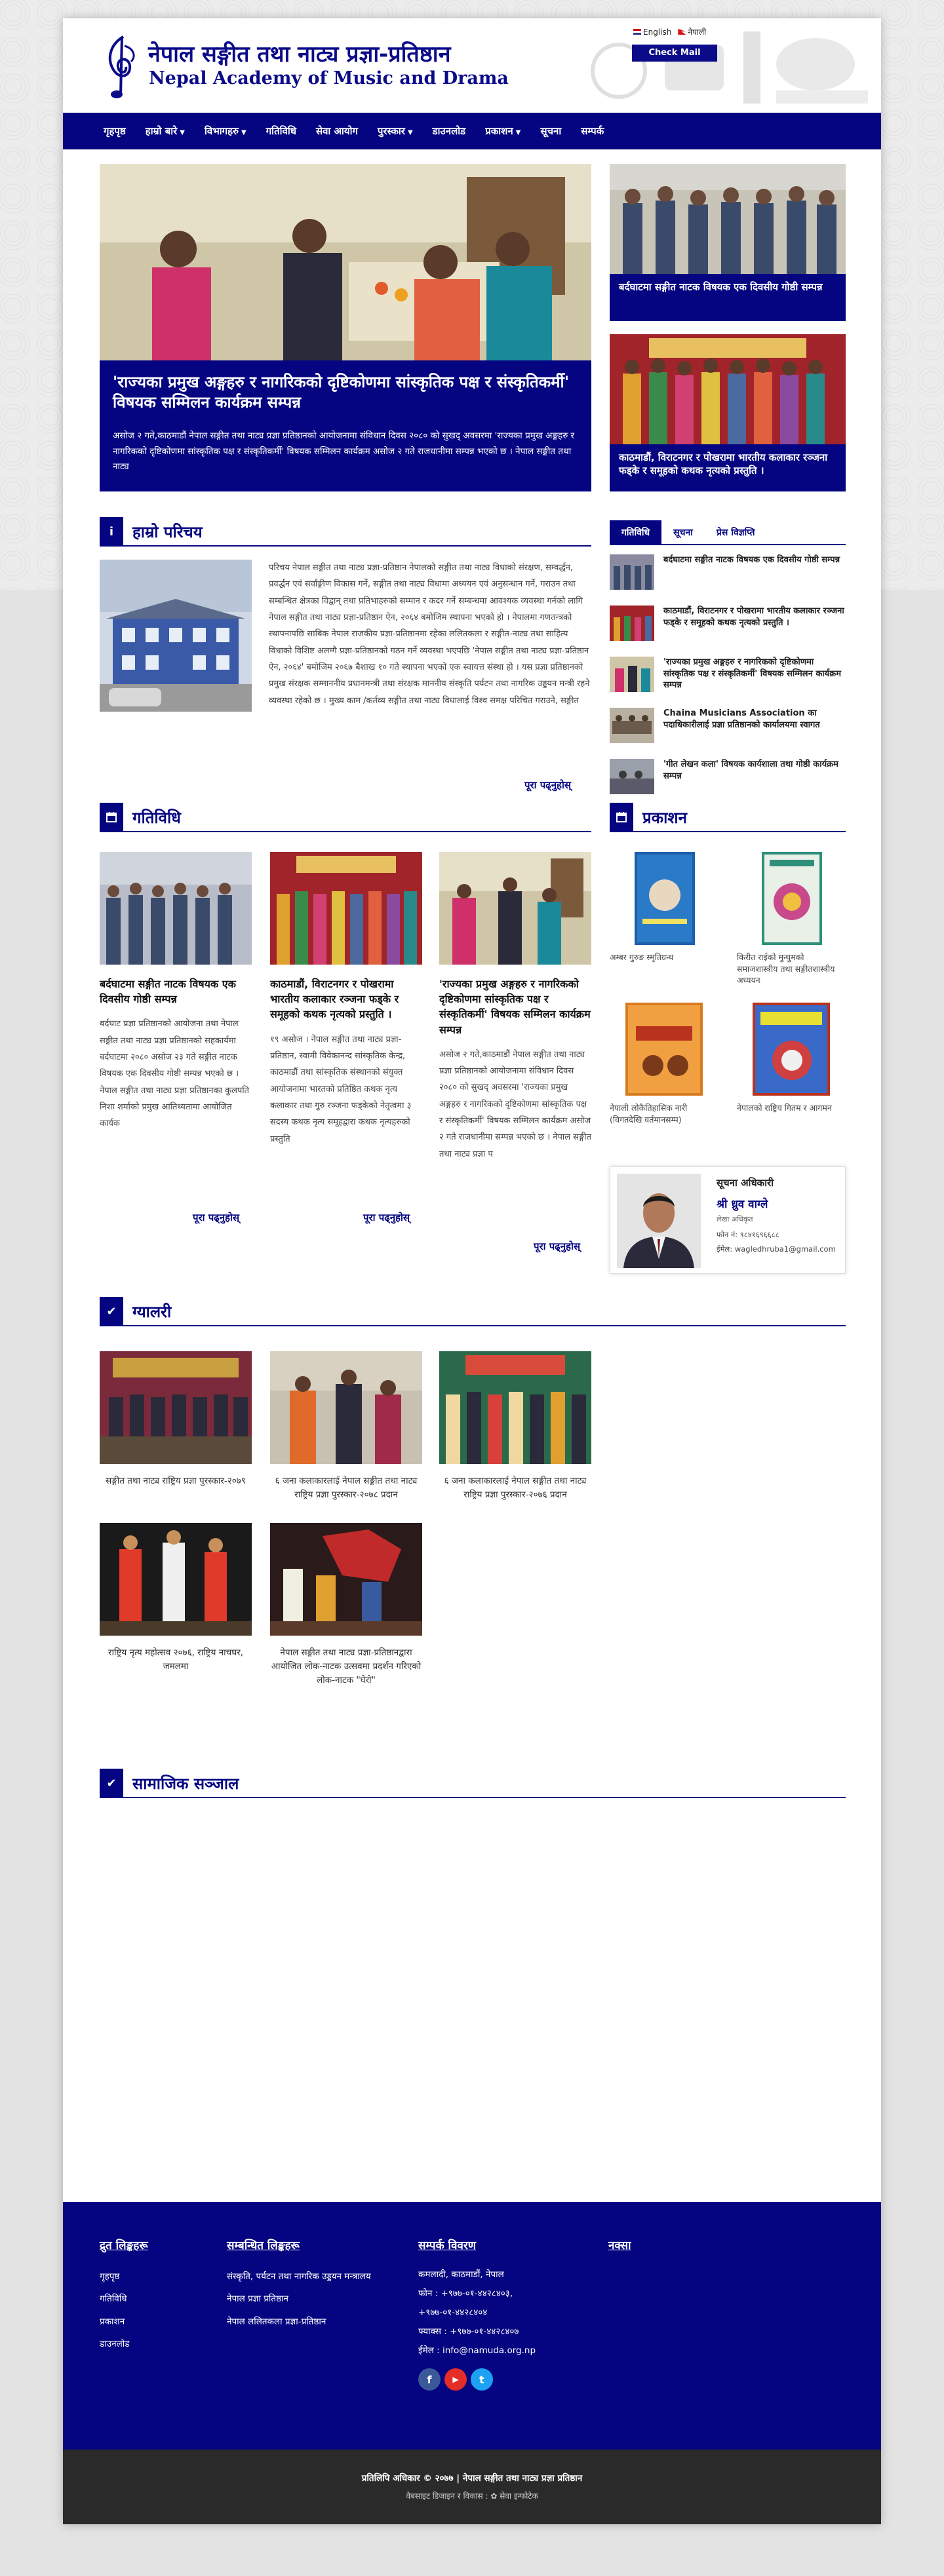 The height and width of the screenshot is (2576, 944). I want to click on nav-item-departments: विभागहरु ▼, so click(225, 131).